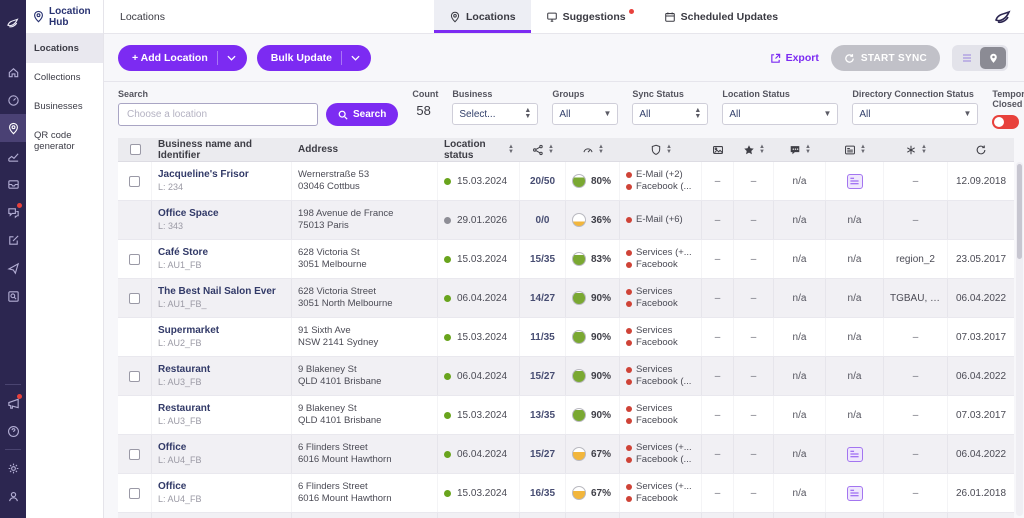  I want to click on select-all-checkbox, so click(135, 149).